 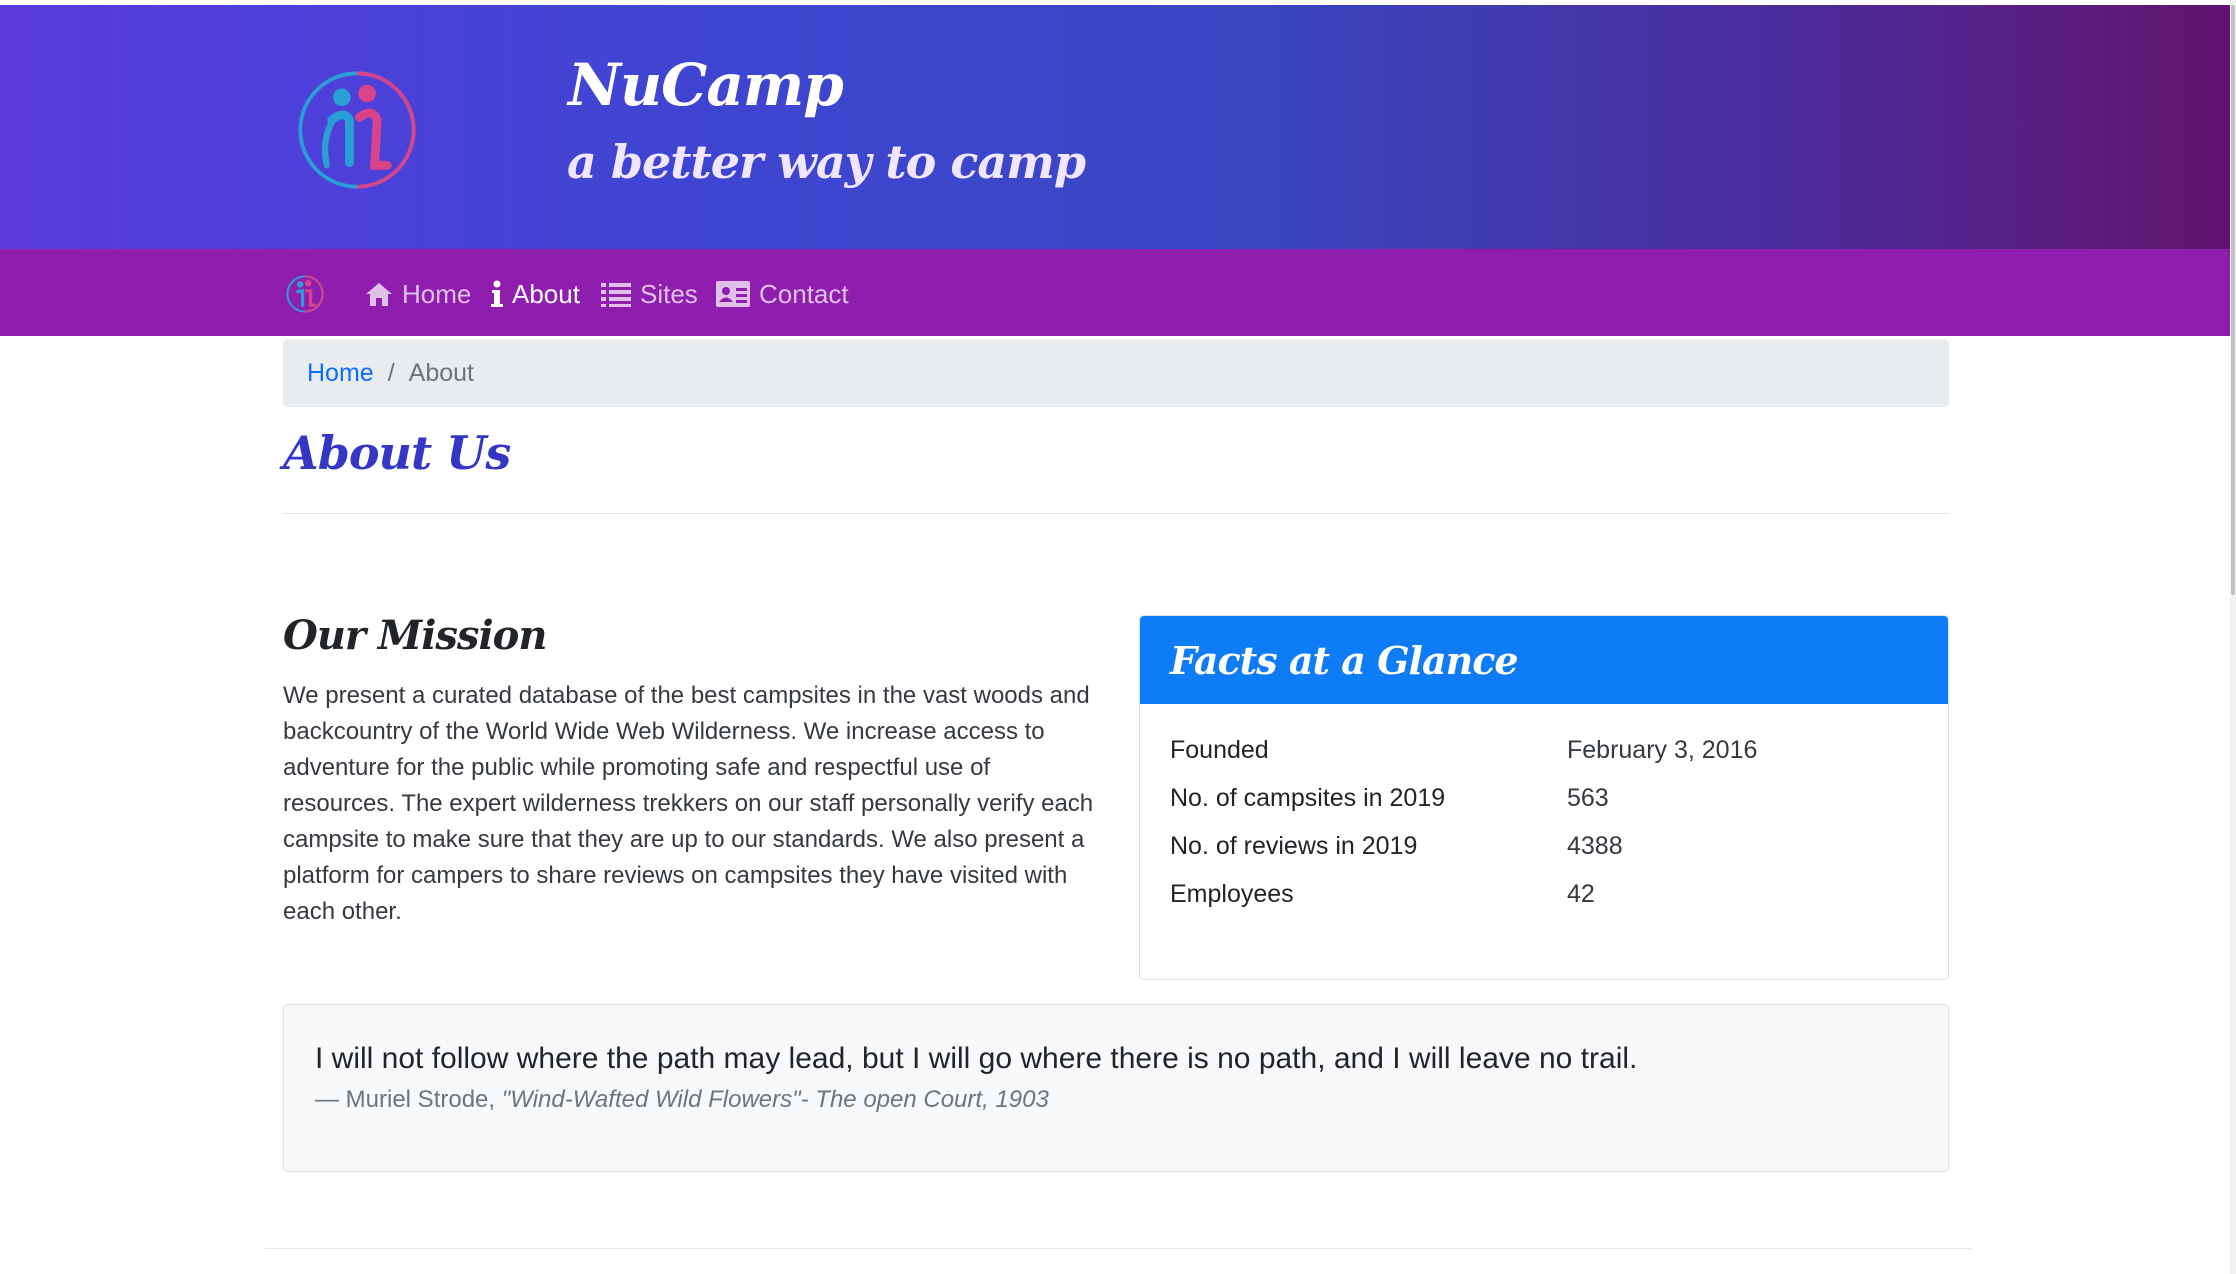 I want to click on quote-author: — Muriel Strode,, so click(x=405, y=1099).